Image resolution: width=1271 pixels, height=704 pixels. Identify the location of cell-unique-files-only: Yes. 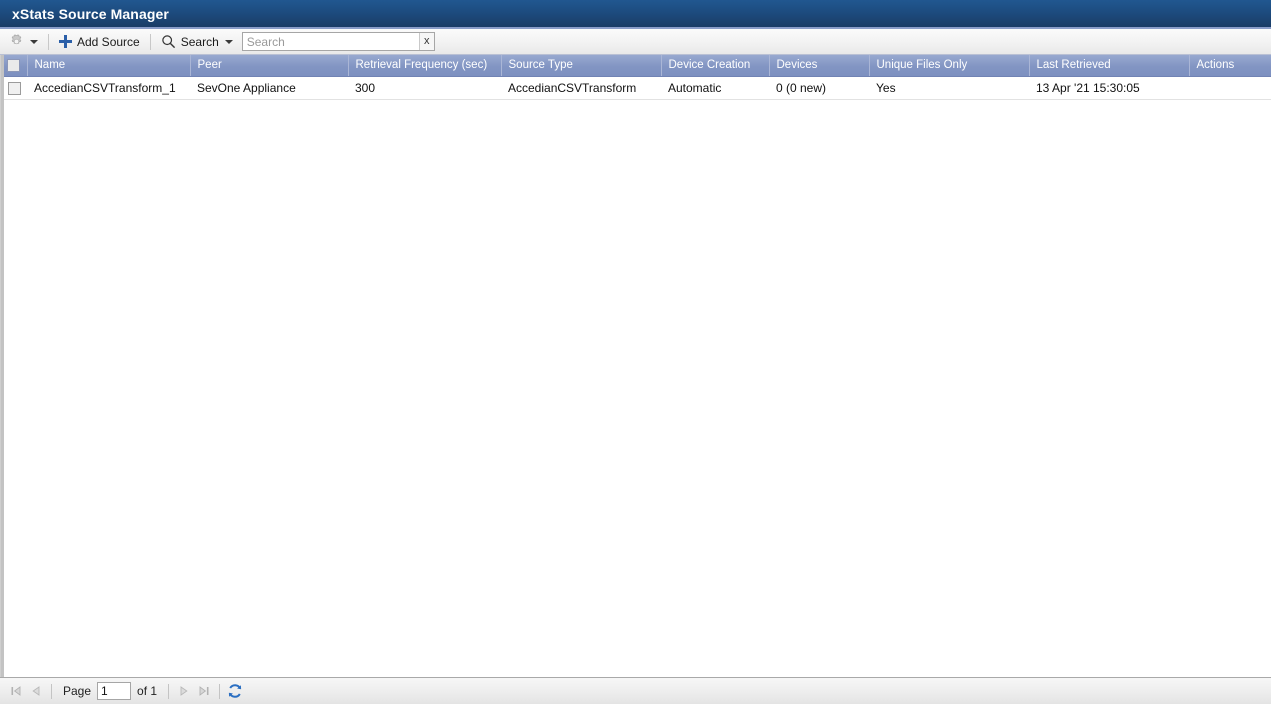
(949, 88).